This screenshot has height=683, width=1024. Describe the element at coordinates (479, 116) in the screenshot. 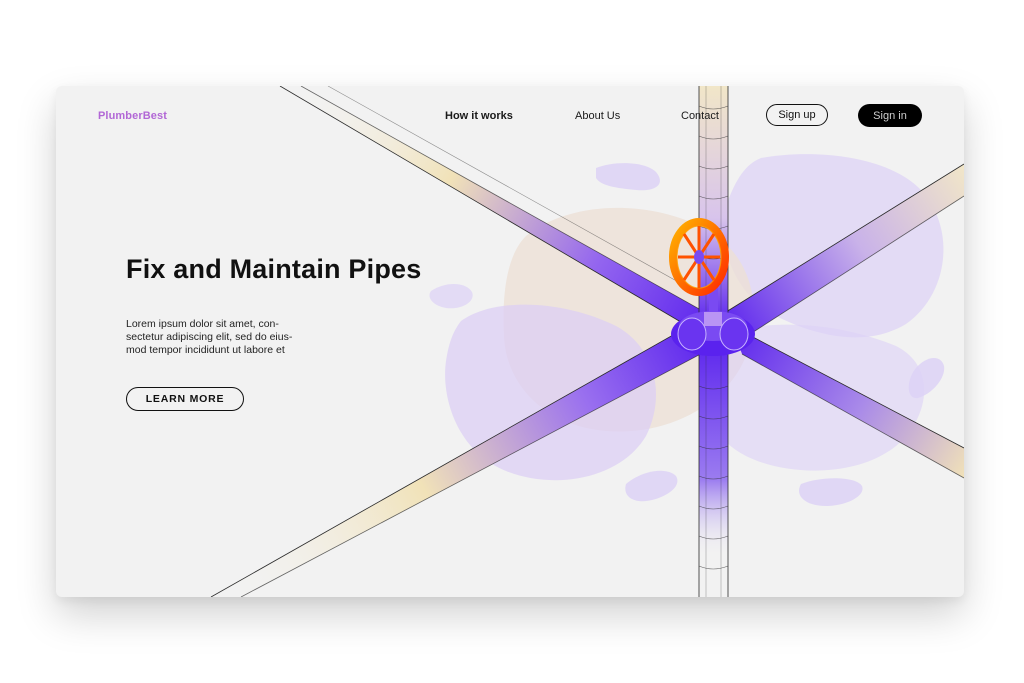

I see `nav-how-it-works: How it works` at that location.